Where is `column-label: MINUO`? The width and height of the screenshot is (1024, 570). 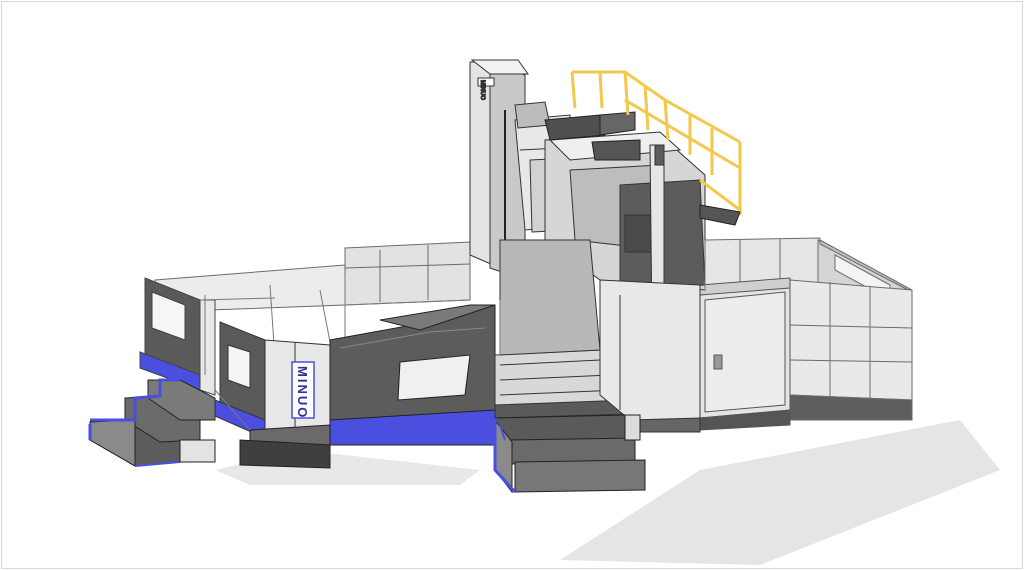 column-label: MINUO is located at coordinates (482, 90).